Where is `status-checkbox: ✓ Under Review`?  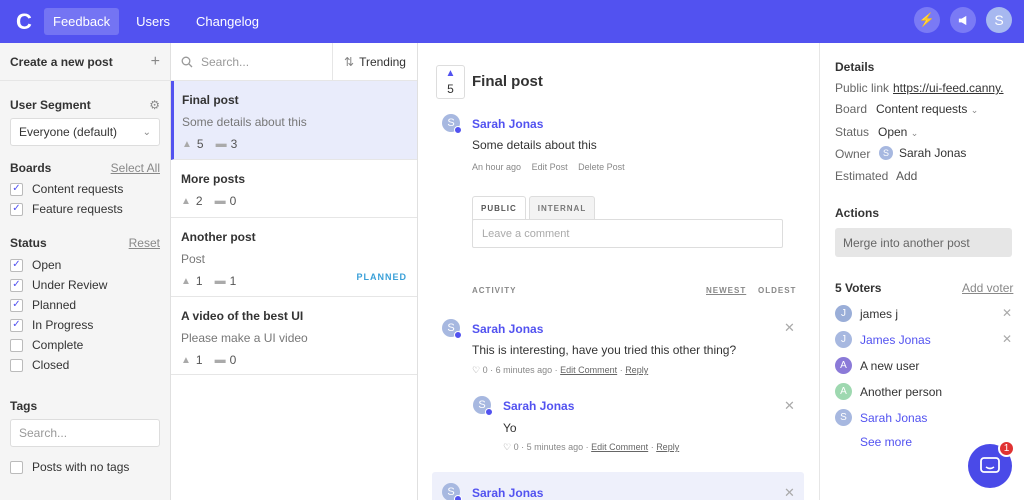 status-checkbox: ✓ Under Review is located at coordinates (85, 285).